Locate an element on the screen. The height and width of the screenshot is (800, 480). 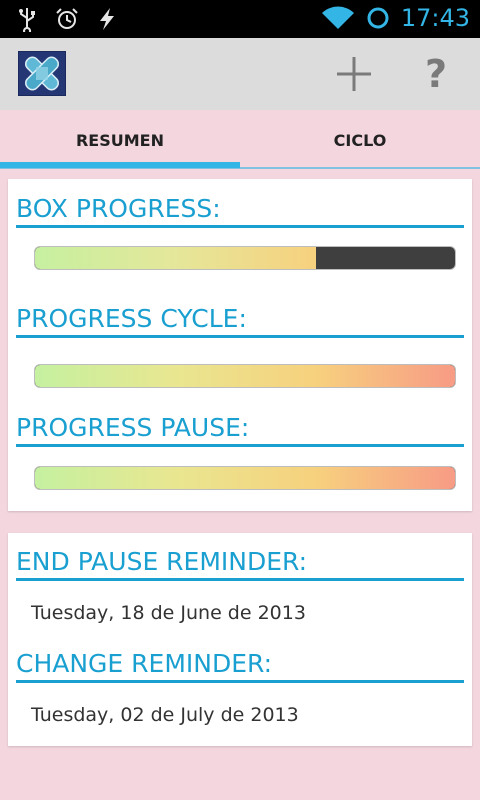
change-reminder-title: CHANGE REMINDER: is located at coordinates (144, 663).